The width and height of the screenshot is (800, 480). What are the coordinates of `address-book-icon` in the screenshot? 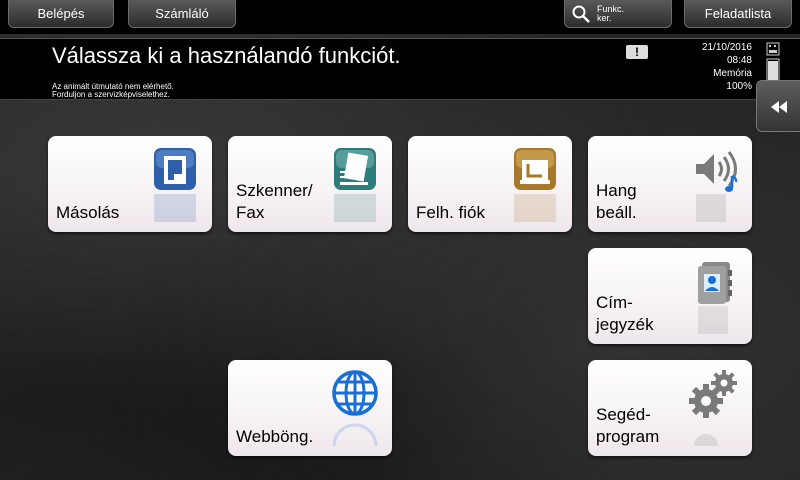 It's located at (715, 283).